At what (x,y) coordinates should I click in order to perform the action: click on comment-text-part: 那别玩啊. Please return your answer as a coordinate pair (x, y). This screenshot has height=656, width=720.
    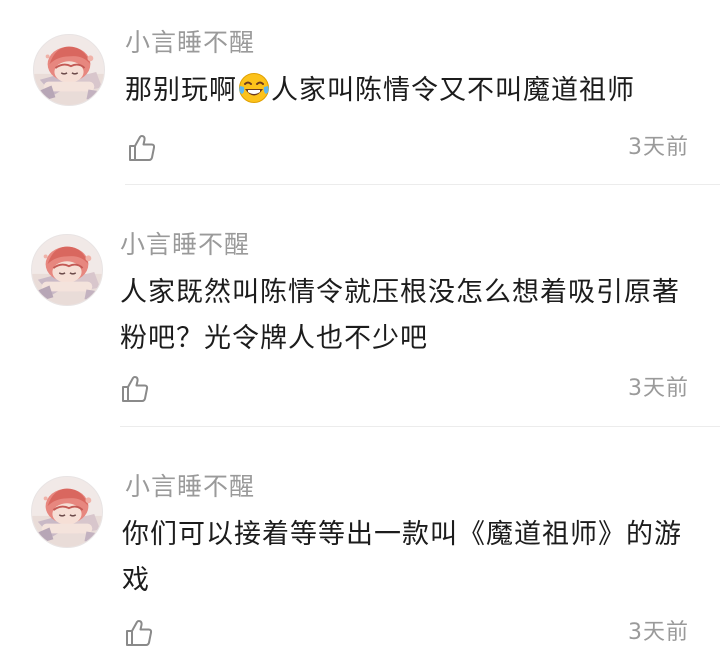
    Looking at the image, I should click on (181, 90).